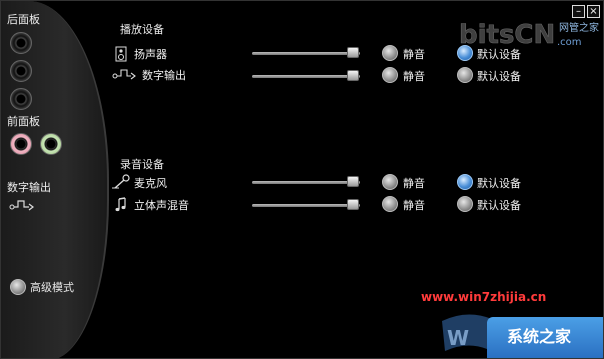 The height and width of the screenshot is (359, 604). I want to click on microphone-icon, so click(121, 181).